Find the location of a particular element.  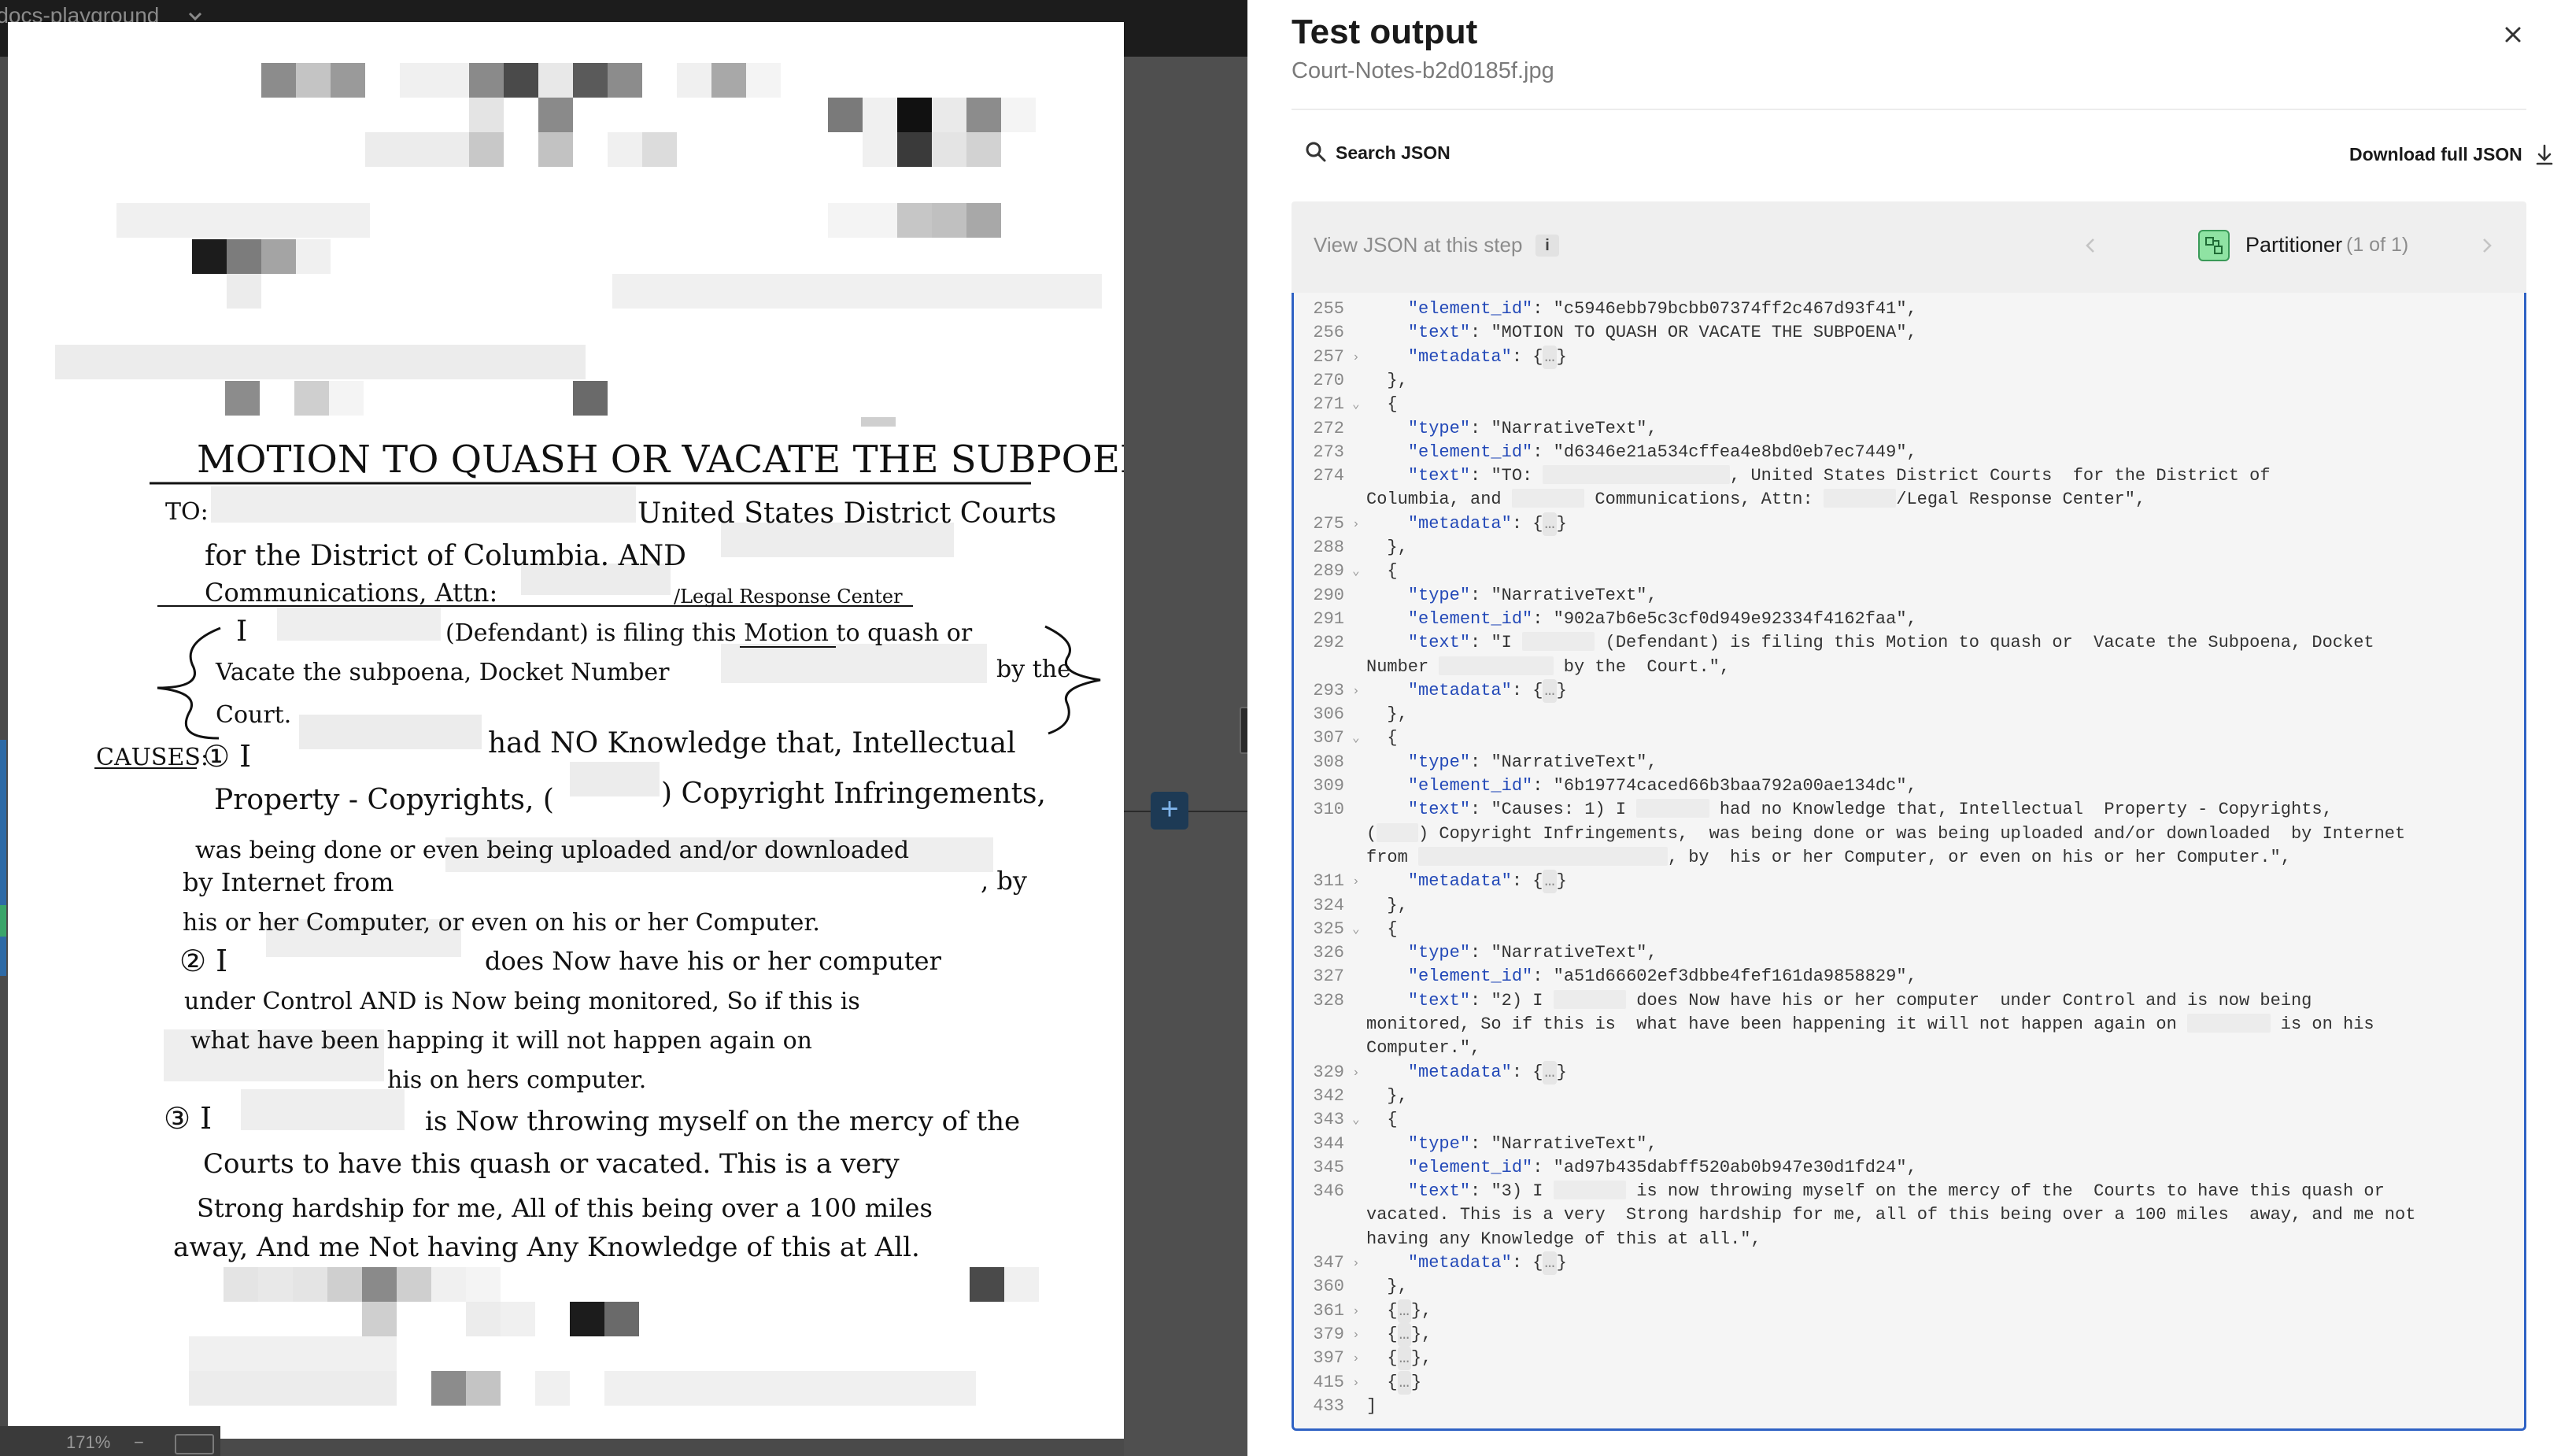

chevron-right-icon is located at coordinates (2487, 245).